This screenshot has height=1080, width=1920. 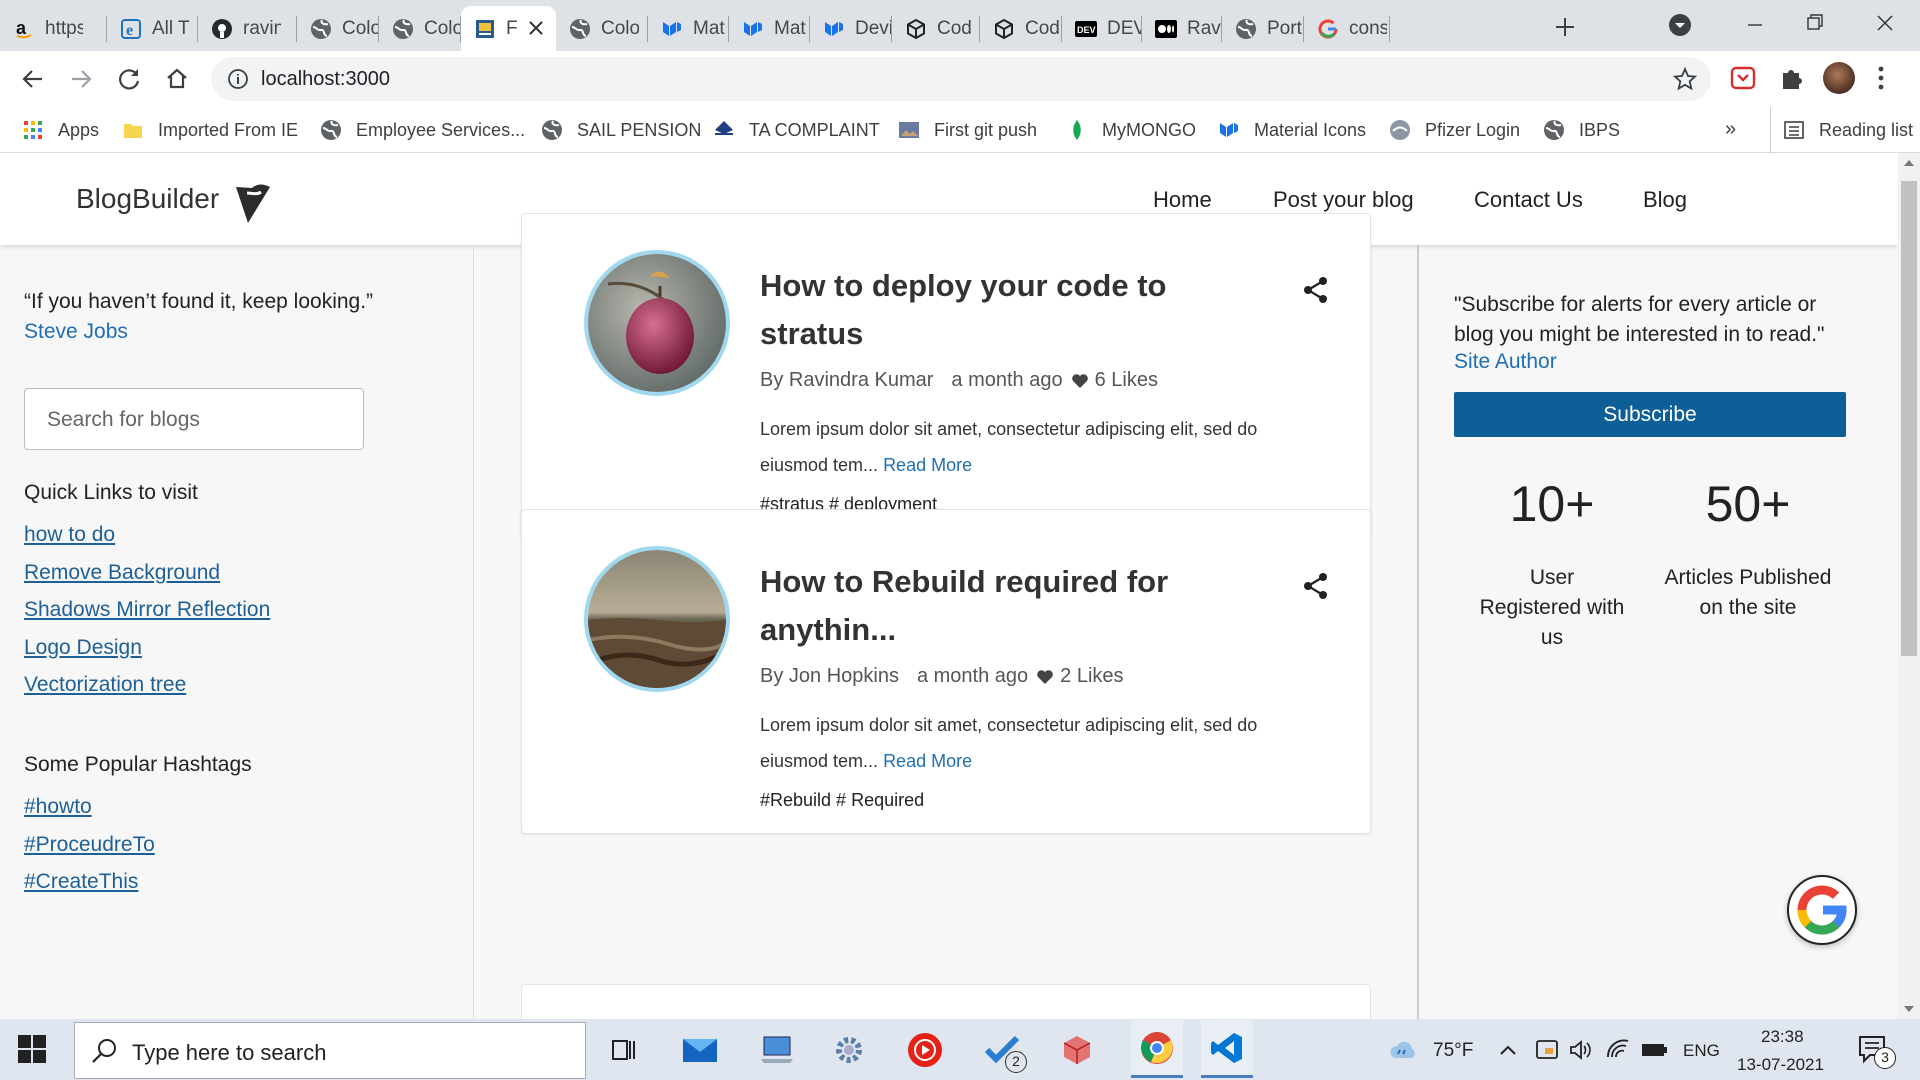 What do you see at coordinates (330, 1050) in the screenshot?
I see `taskbar-search-box: Type here to search` at bounding box center [330, 1050].